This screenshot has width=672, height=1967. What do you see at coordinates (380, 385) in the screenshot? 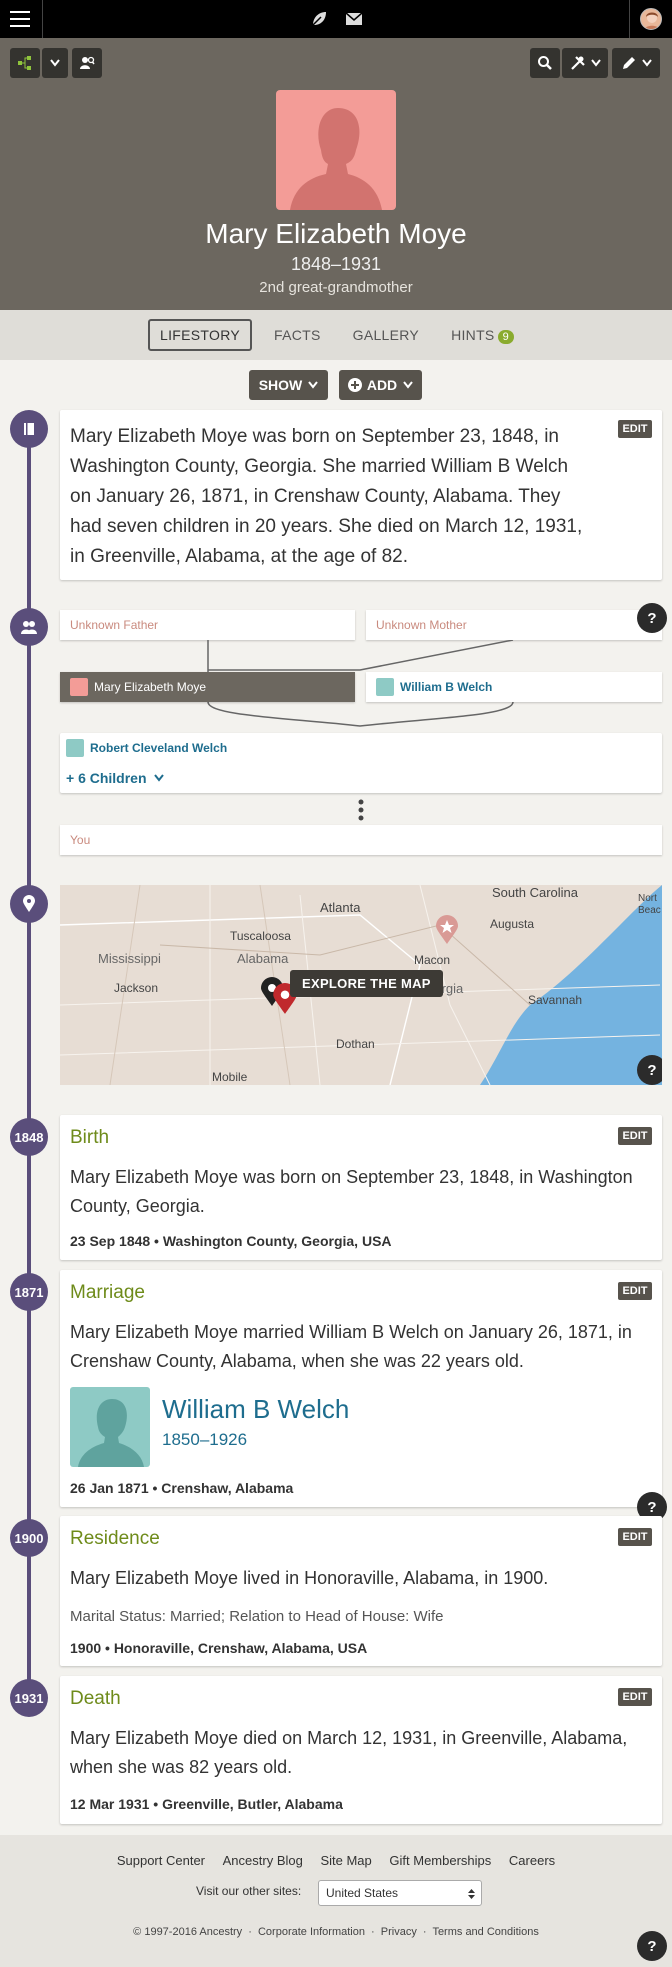
I see `add-button: ADD` at bounding box center [380, 385].